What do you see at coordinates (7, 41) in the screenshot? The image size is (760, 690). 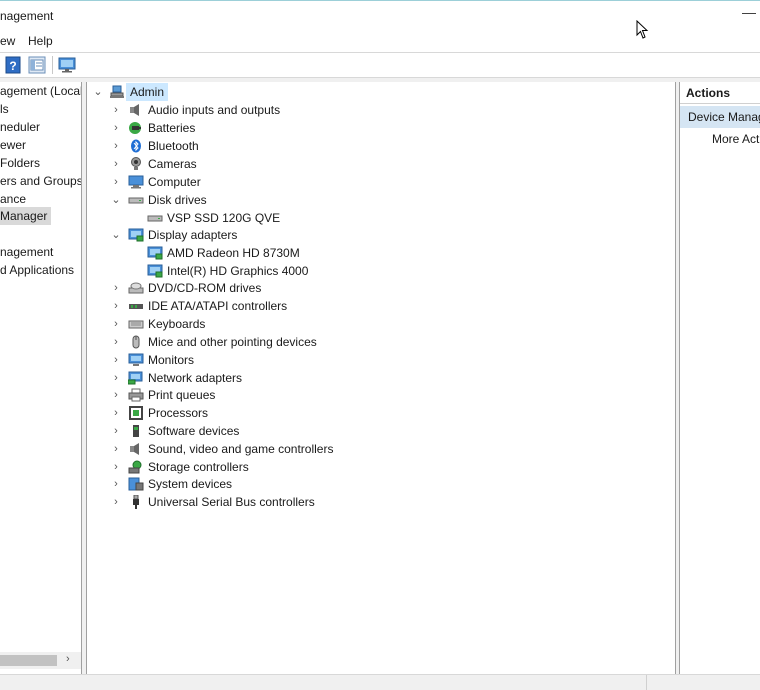 I see `menu-view: ew` at bounding box center [7, 41].